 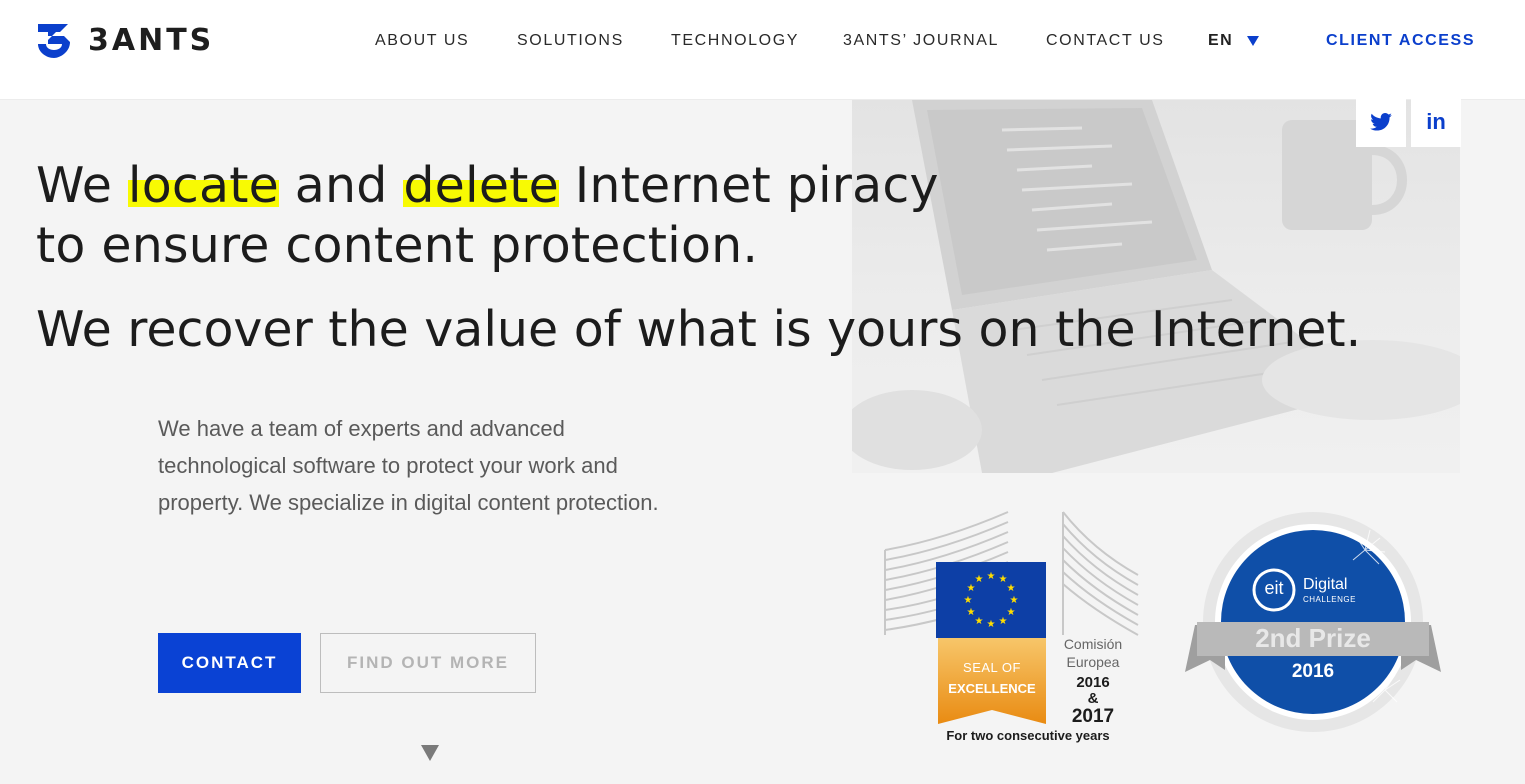 I want to click on eit-logo-text: eit, so click(x=1274, y=588).